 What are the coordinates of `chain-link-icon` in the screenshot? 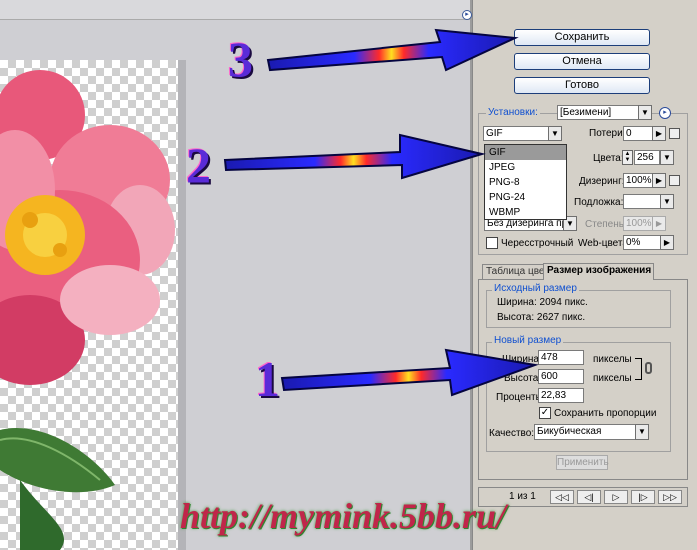 It's located at (648, 368).